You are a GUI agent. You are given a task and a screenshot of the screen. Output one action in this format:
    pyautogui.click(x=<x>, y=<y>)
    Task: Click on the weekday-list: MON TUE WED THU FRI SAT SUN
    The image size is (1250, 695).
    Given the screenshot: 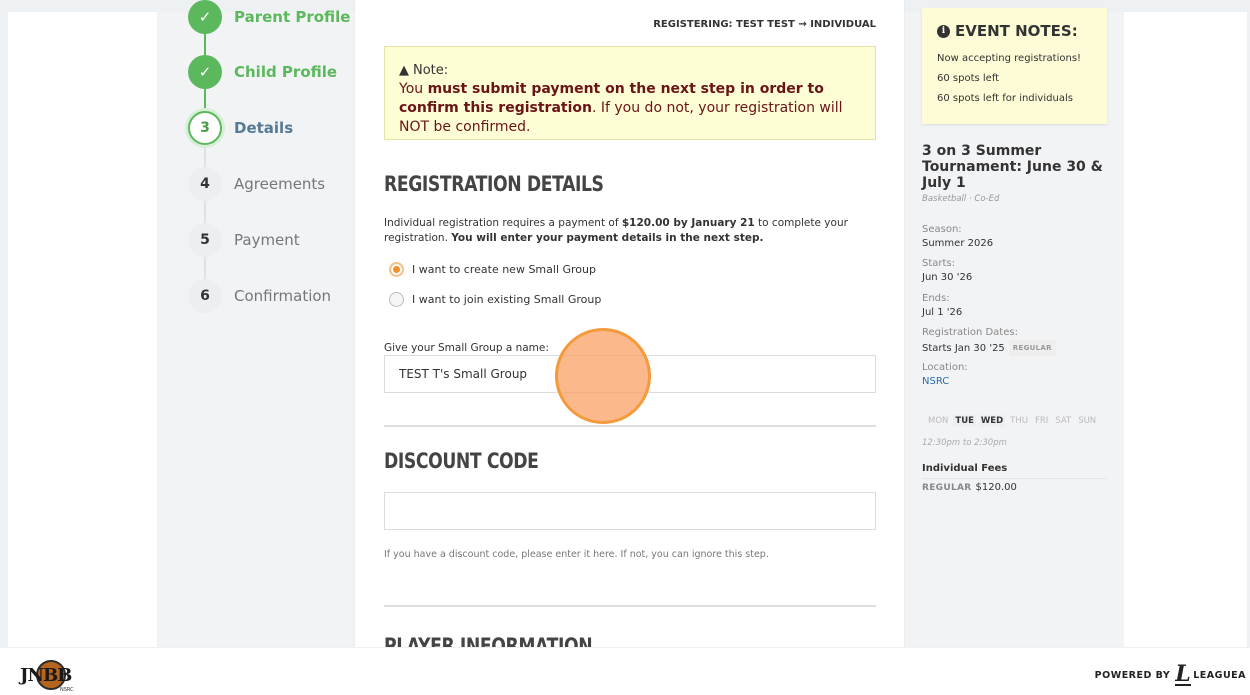 What is the action you would take?
    pyautogui.click(x=1012, y=421)
    